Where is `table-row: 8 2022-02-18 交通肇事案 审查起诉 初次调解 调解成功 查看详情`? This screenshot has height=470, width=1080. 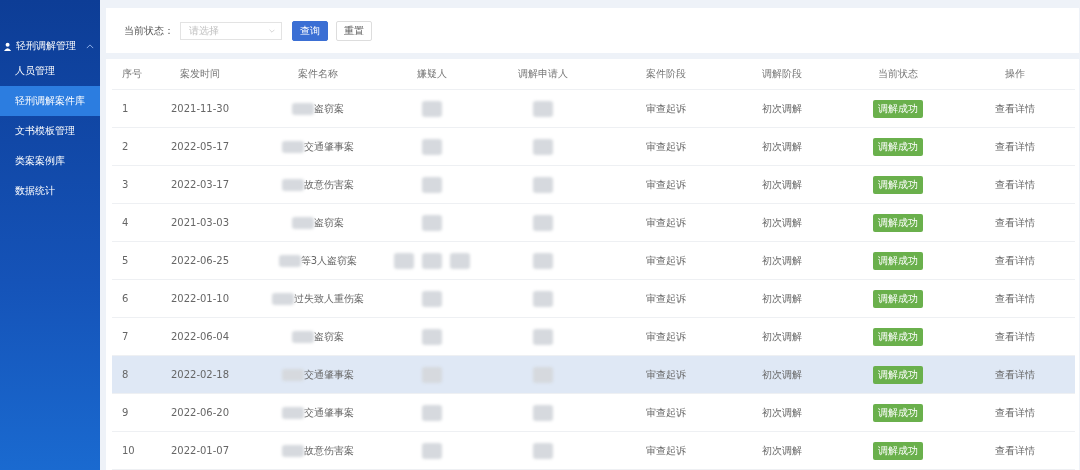 table-row: 8 2022-02-18 交通肇事案 审查起诉 初次调解 调解成功 查看详情 is located at coordinates (593, 375).